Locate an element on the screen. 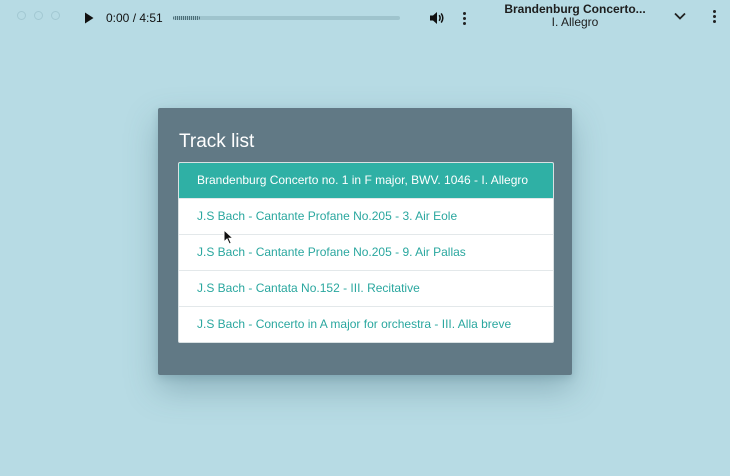 This screenshot has height=476, width=730. minimize-window-button is located at coordinates (38, 15).